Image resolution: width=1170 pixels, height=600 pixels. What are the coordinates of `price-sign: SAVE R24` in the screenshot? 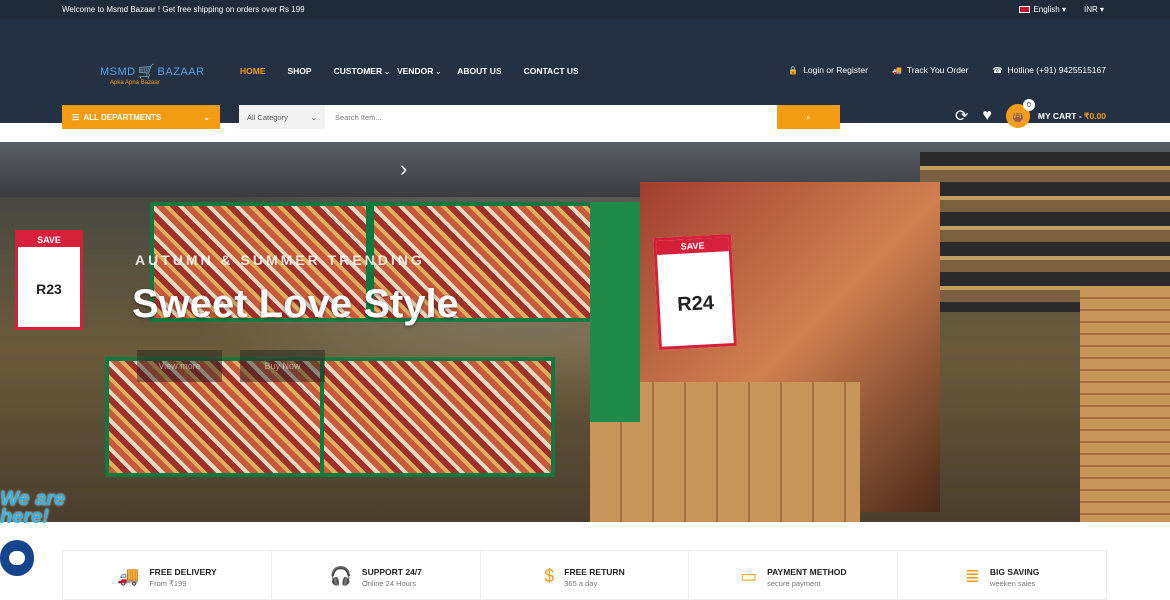 It's located at (695, 292).